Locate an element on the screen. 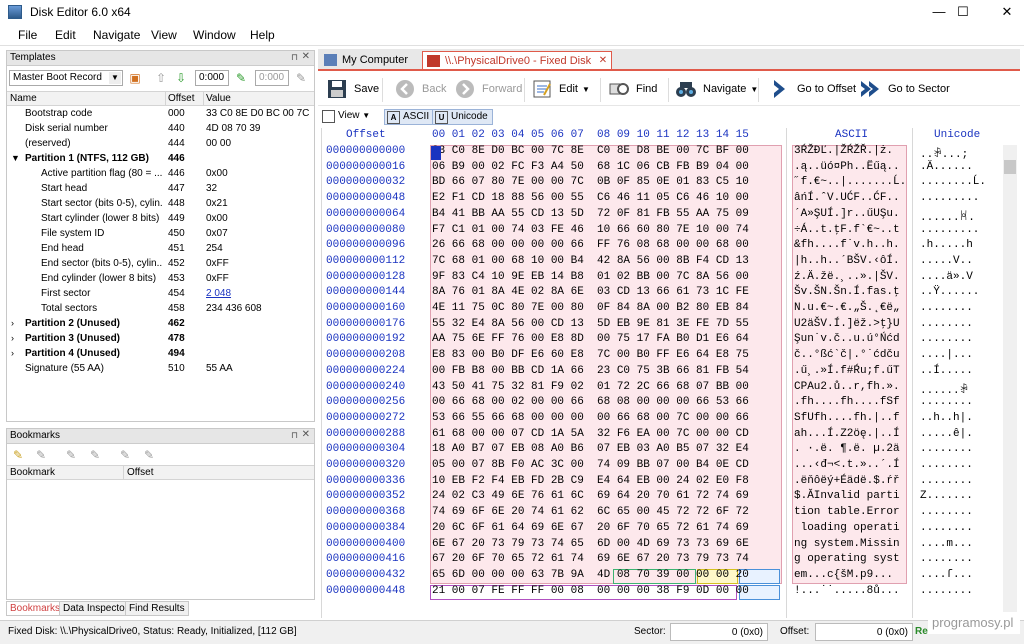 The width and height of the screenshot is (1024, 644). hex-row-unicode: ......ꃬ. is located at coordinates (947, 216).